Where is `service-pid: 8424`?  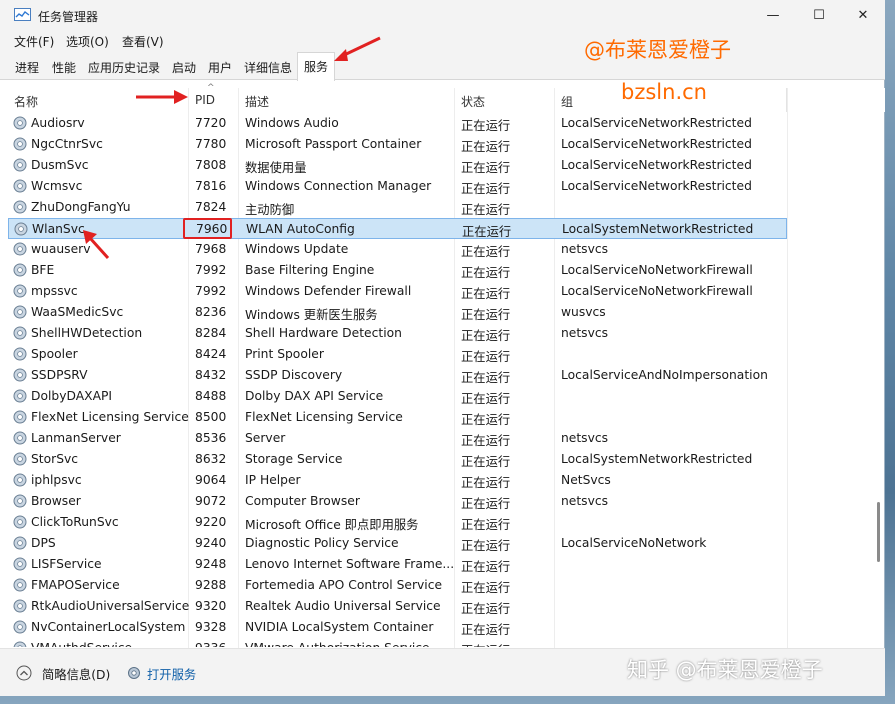
service-pid: 8424 is located at coordinates (211, 354).